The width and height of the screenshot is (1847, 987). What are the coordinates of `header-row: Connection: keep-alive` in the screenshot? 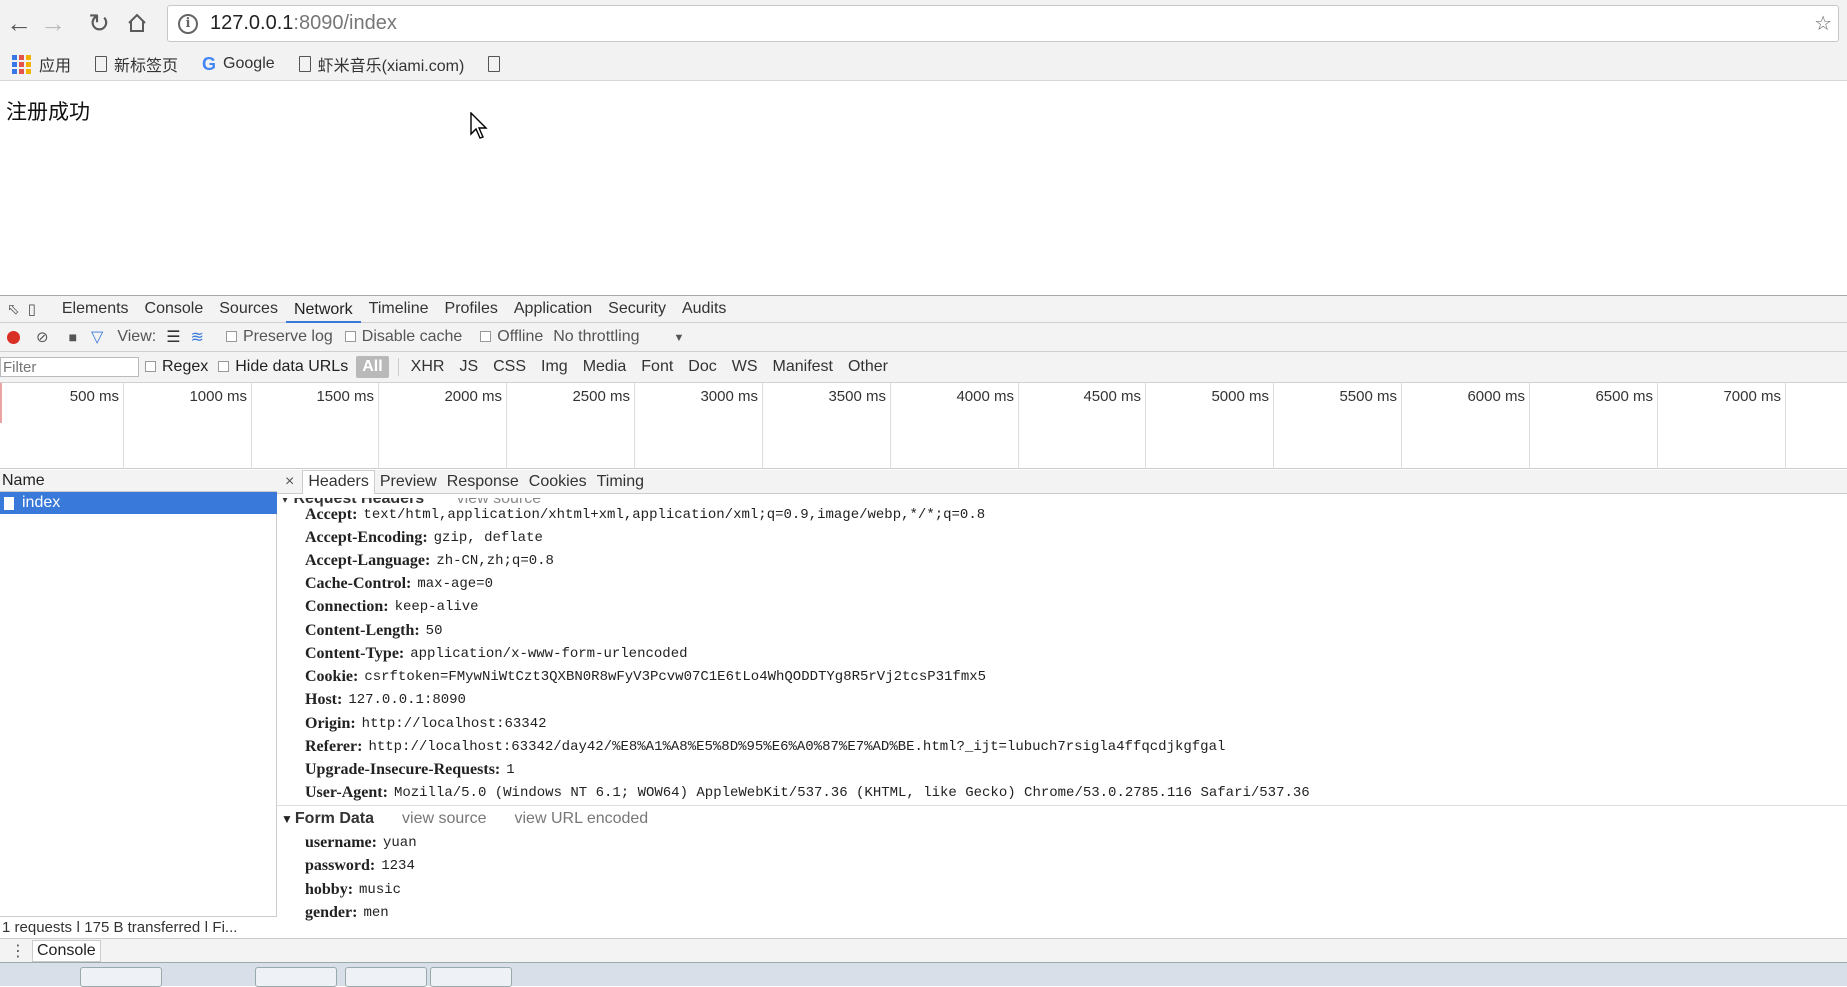 It's located at (392, 606).